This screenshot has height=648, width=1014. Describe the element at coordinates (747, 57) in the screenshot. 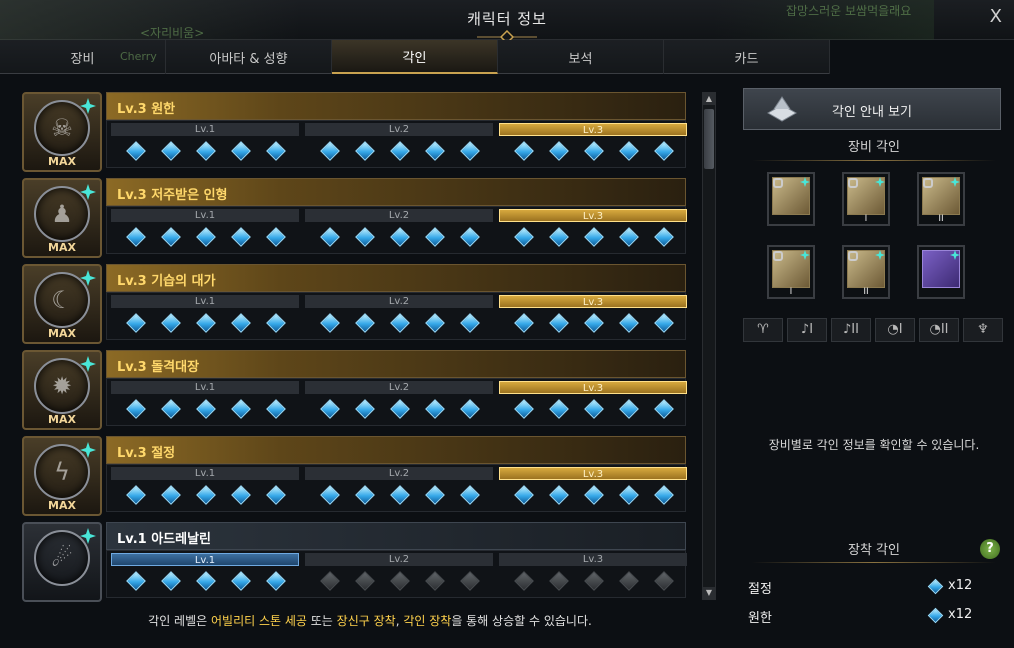

I see `tab-card: 카드` at that location.